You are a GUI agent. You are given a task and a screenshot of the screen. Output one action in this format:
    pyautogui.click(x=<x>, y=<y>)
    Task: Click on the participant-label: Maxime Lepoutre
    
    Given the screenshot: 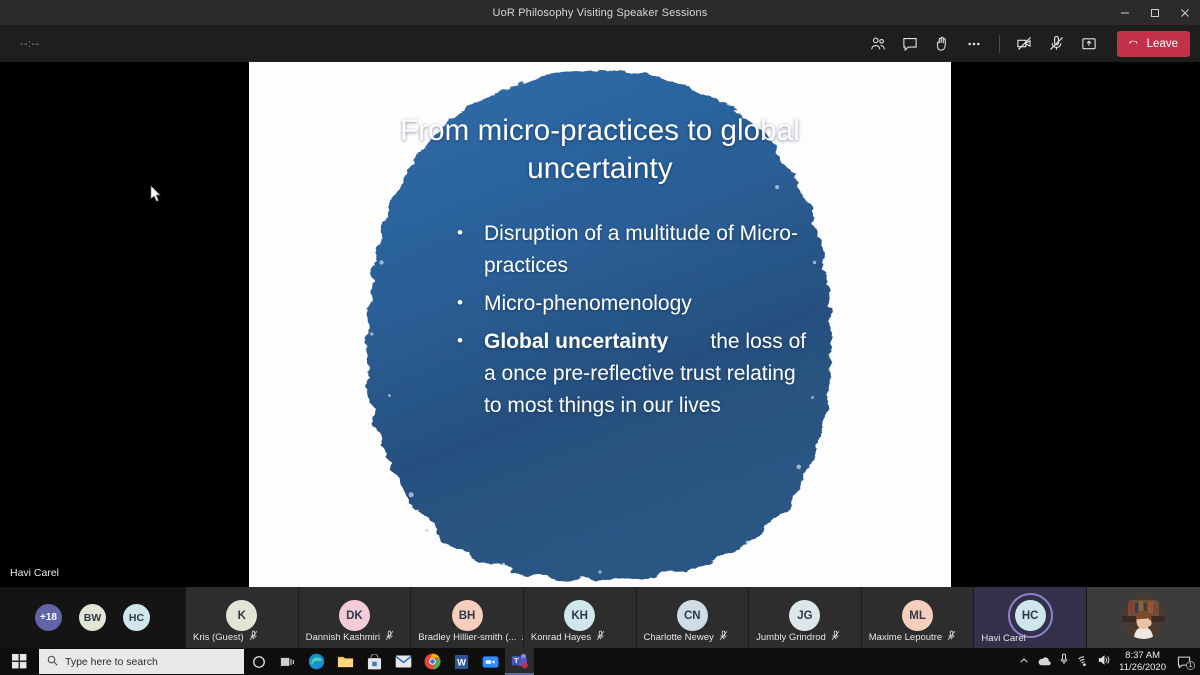 What is the action you would take?
    pyautogui.click(x=912, y=637)
    